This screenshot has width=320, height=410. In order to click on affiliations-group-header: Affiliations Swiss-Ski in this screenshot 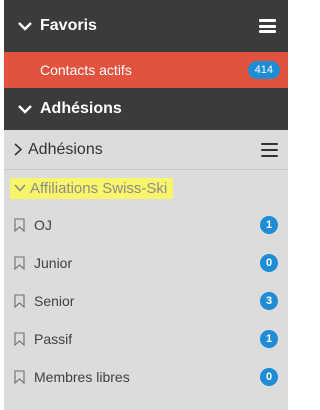, I will do `click(146, 188)`.